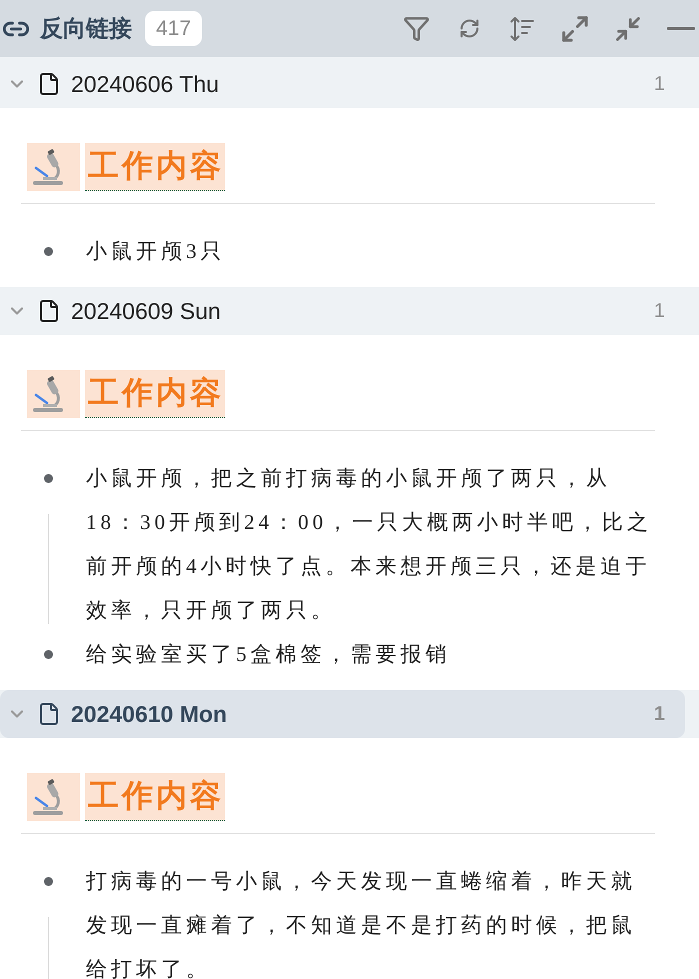  Describe the element at coordinates (149, 714) in the screenshot. I see `group-title: 20240610 Mon` at that location.